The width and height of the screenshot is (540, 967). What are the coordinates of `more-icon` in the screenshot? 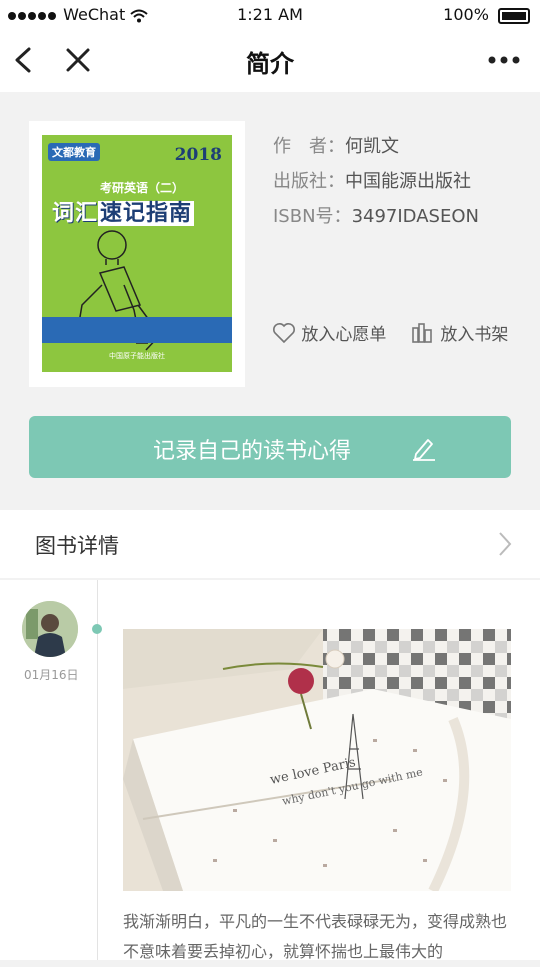 It's located at (504, 60).